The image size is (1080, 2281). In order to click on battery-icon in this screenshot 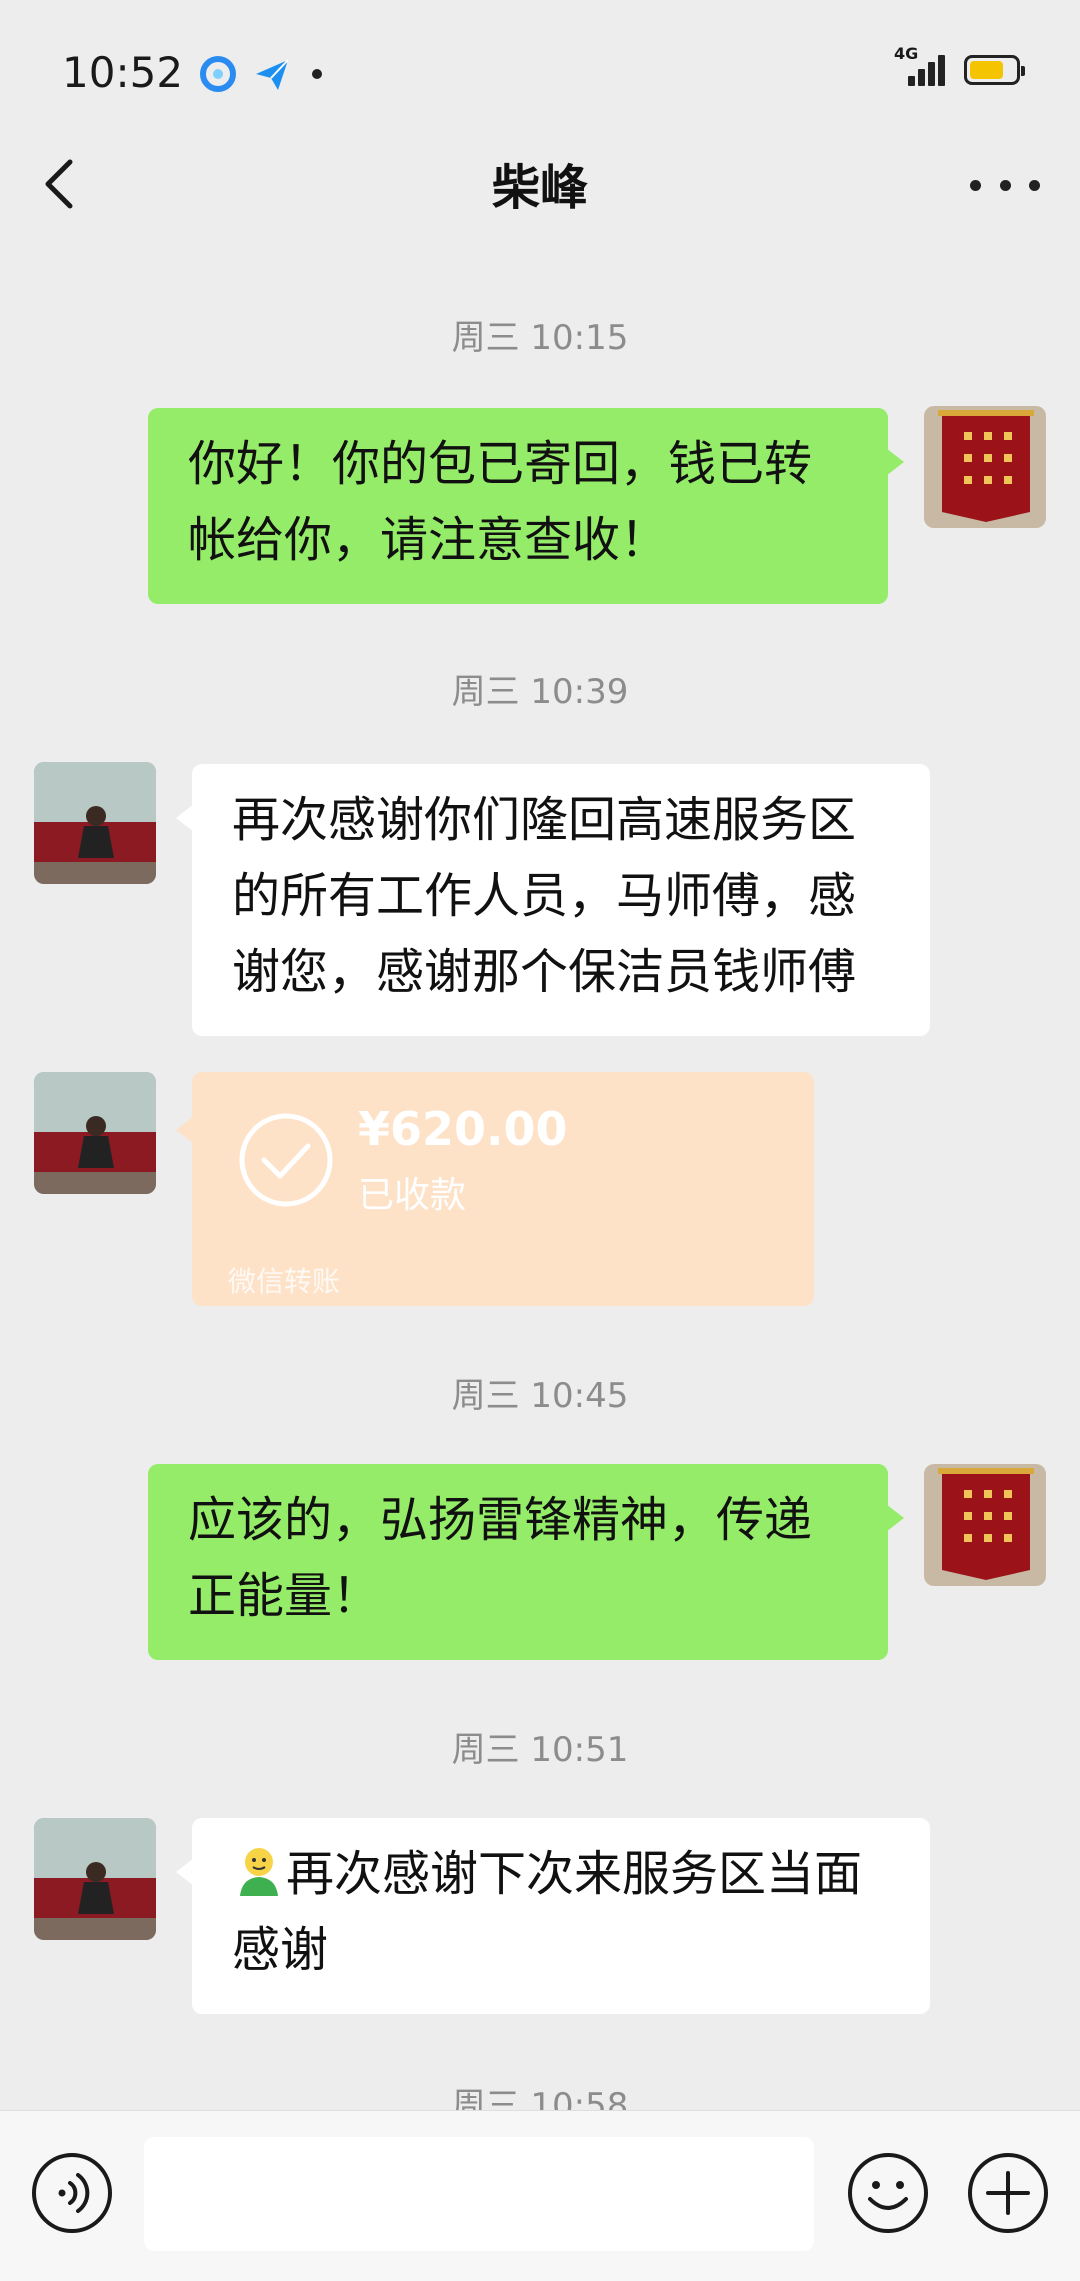, I will do `click(994, 70)`.